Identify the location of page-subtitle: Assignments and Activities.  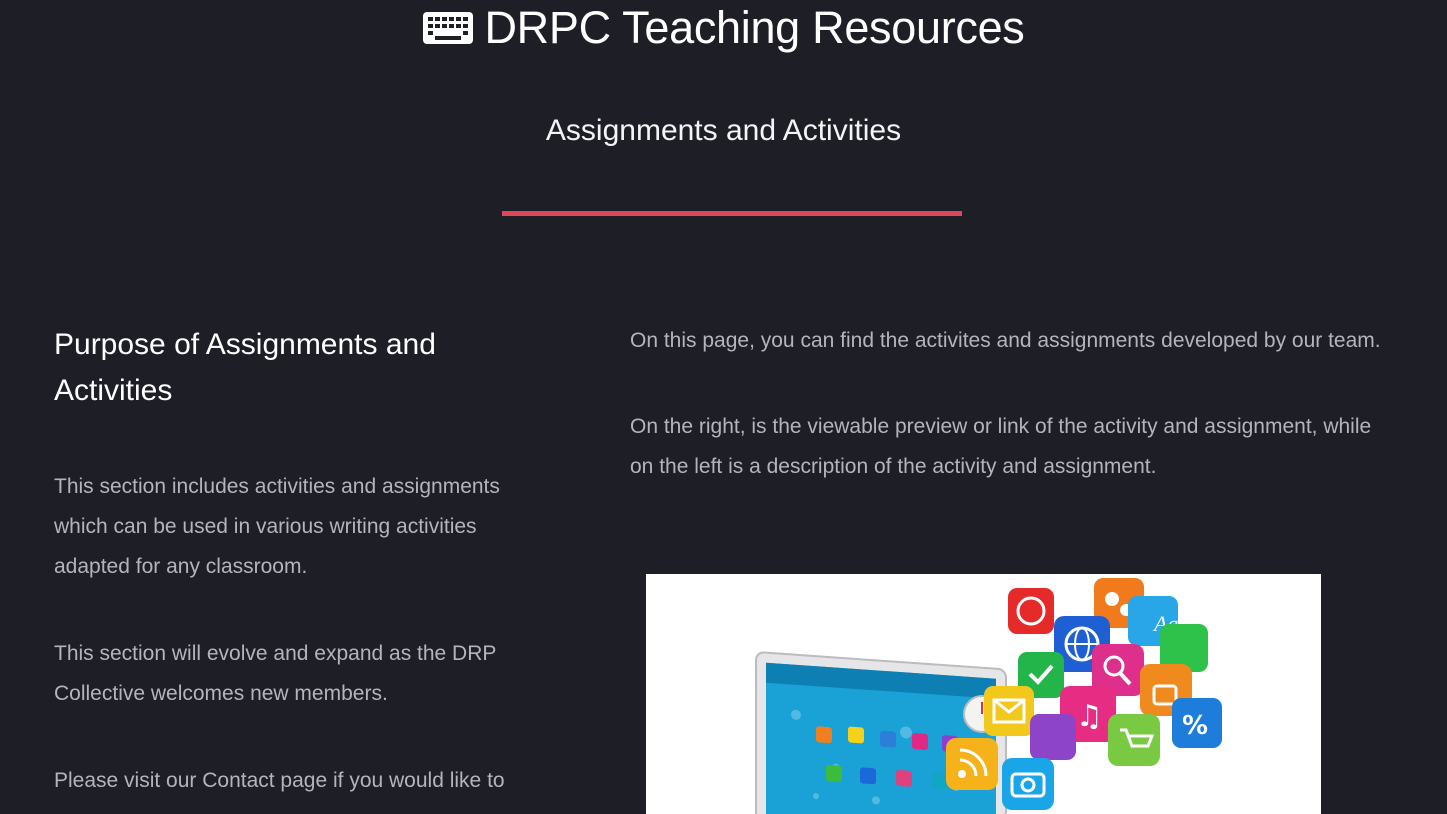
(723, 130).